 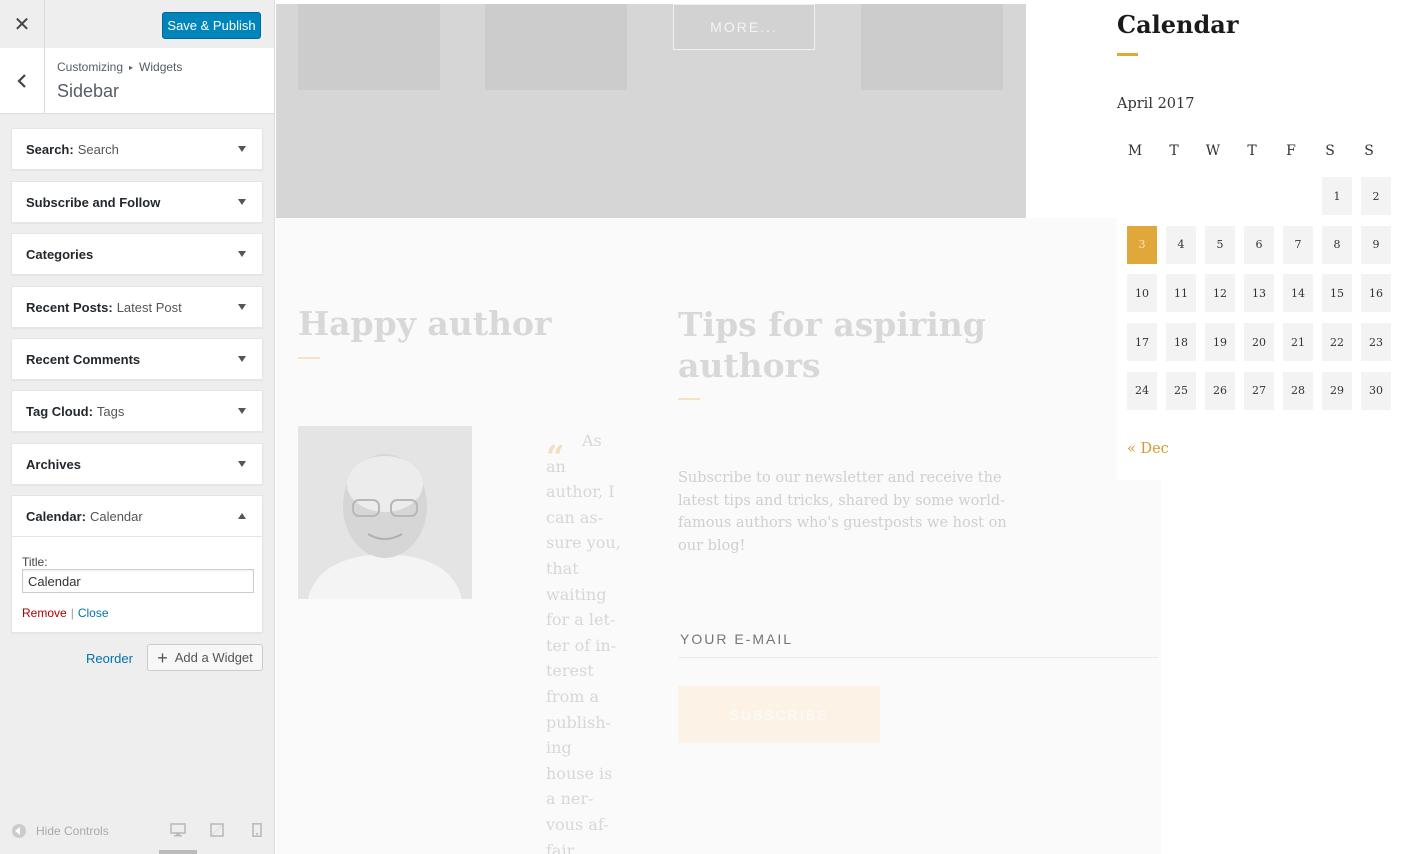 What do you see at coordinates (1259, 244) in the screenshot?
I see `calendar-day: 6` at bounding box center [1259, 244].